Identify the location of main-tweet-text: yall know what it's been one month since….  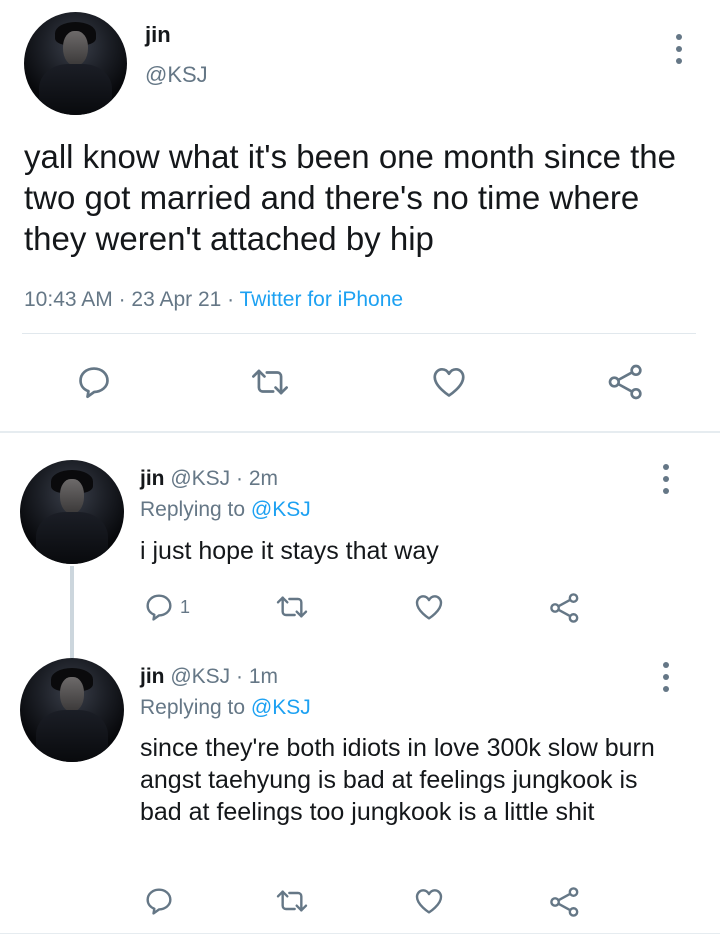
(350, 197).